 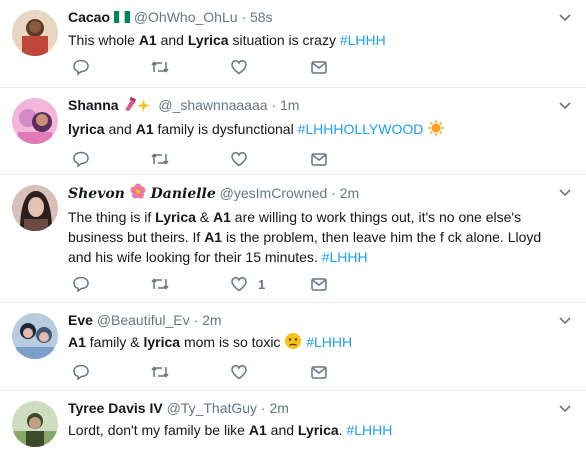 What do you see at coordinates (138, 106) in the screenshot?
I see `nail-polish-sparkles-icon` at bounding box center [138, 106].